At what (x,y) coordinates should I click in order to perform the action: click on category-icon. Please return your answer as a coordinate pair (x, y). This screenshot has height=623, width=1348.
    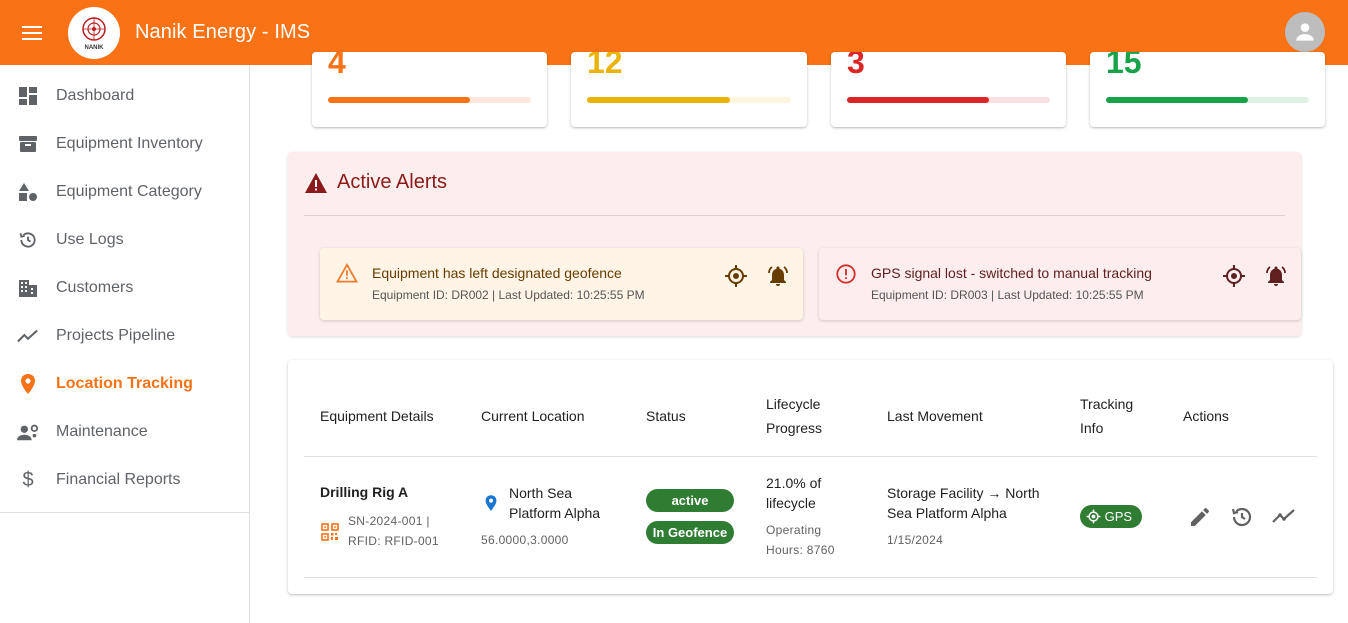
    Looking at the image, I should click on (28, 192).